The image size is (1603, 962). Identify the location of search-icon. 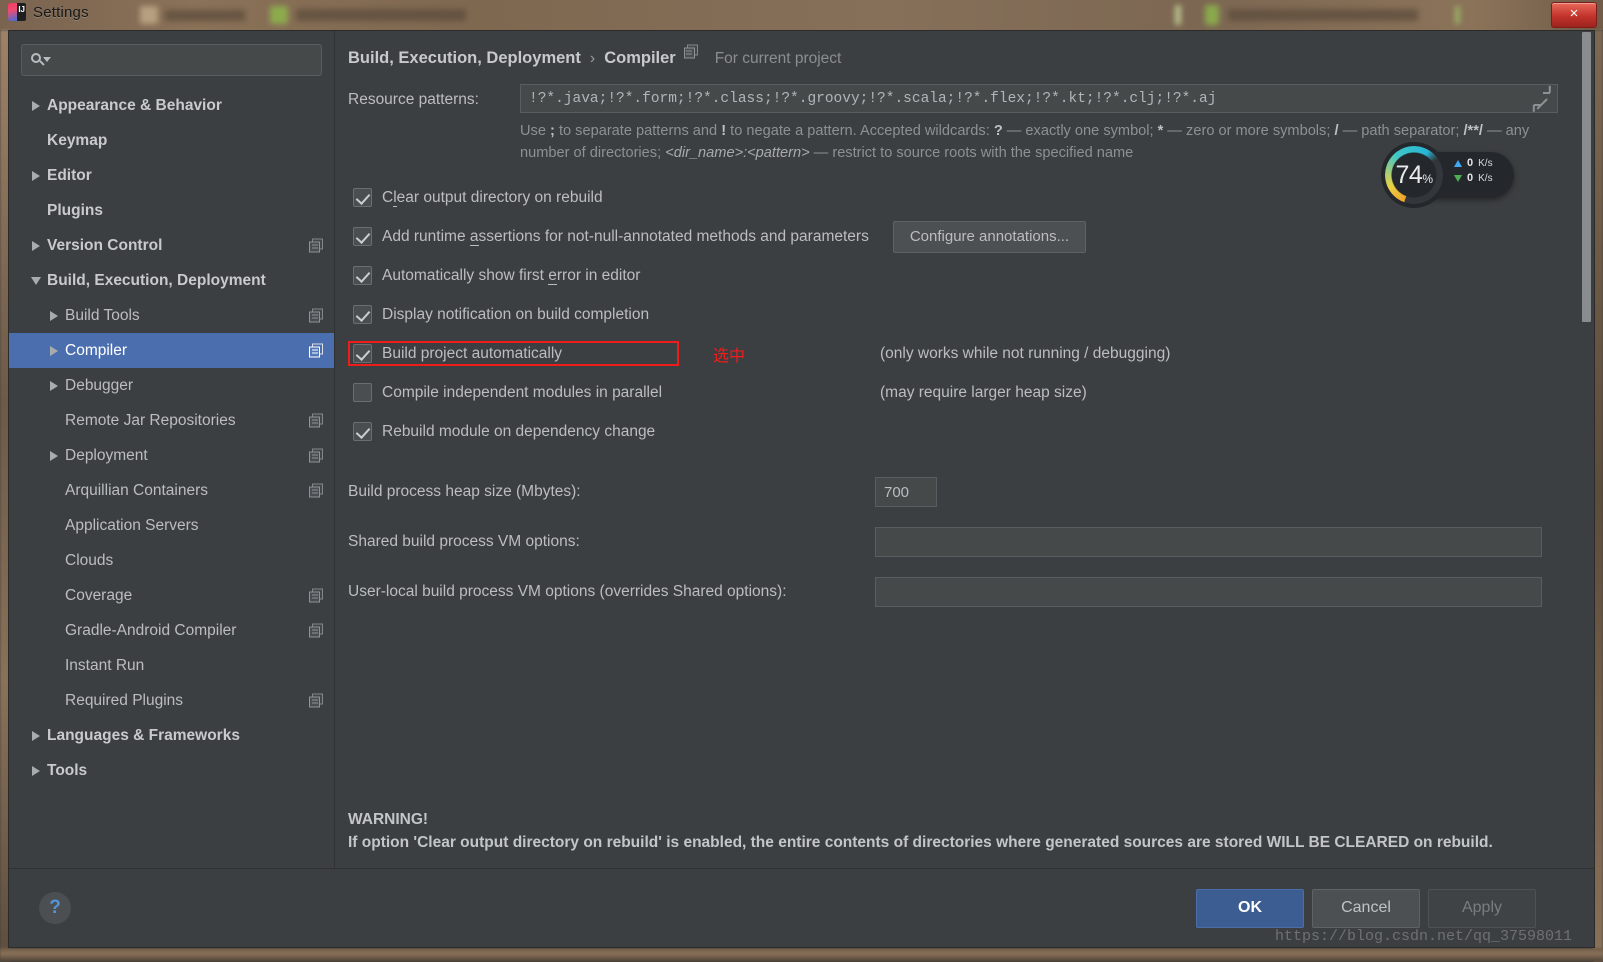
(41, 60).